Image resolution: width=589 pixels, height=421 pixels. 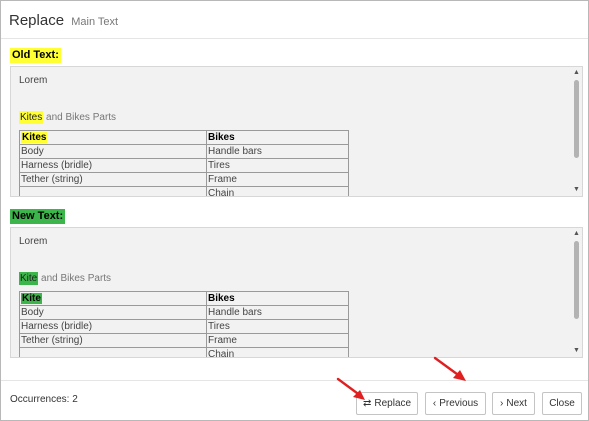 I want to click on new-subheading-rest: and Bikes Parts, so click(x=75, y=278).